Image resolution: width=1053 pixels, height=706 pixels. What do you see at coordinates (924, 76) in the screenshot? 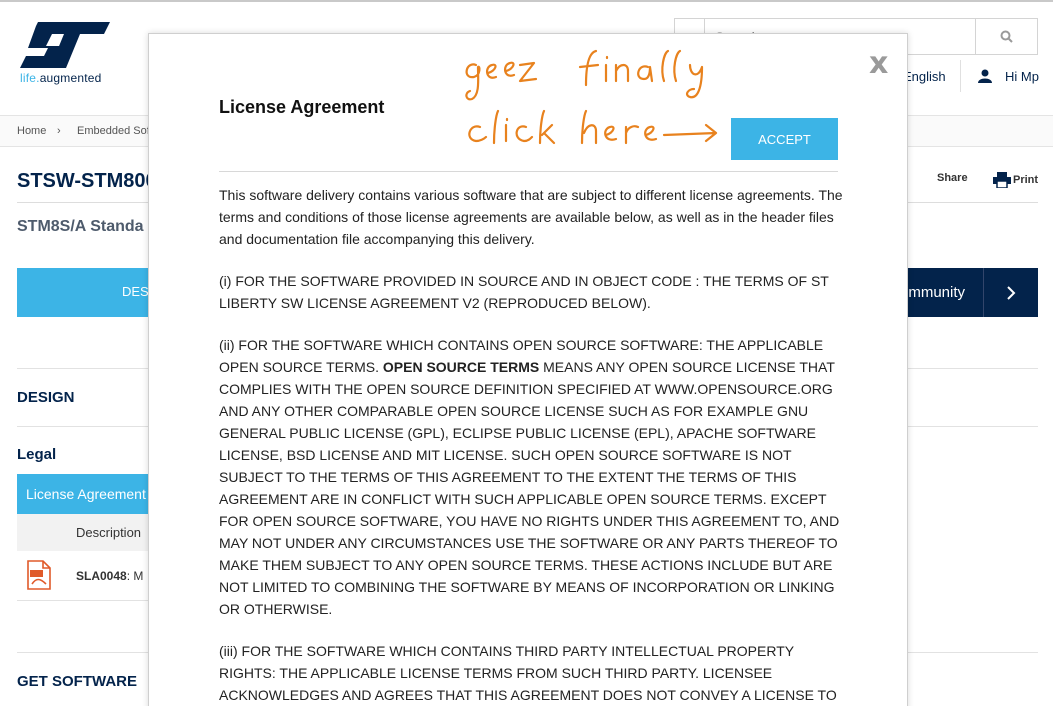
I see `language-selector: English` at bounding box center [924, 76].